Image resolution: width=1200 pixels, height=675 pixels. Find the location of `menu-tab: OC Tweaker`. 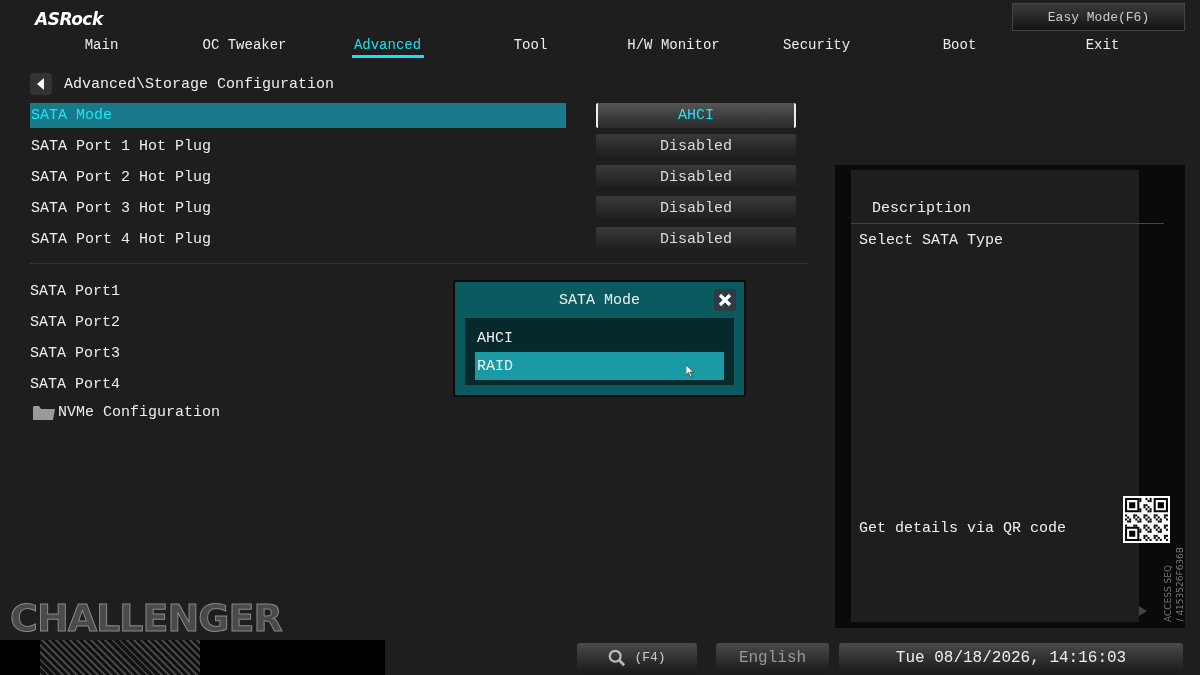

menu-tab: OC Tweaker is located at coordinates (244, 46).